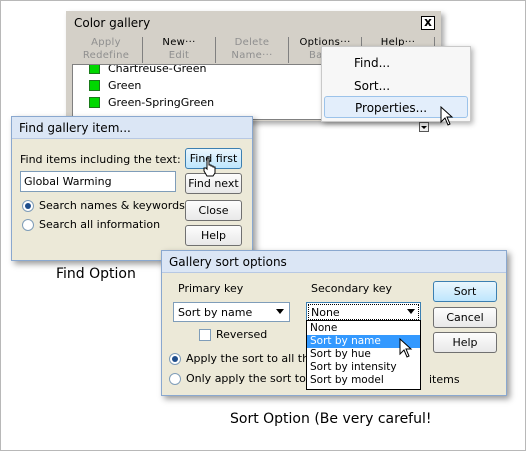  Describe the element at coordinates (363, 380) in the screenshot. I see `dropdown-option-sort-by-model: Sort by model` at that location.